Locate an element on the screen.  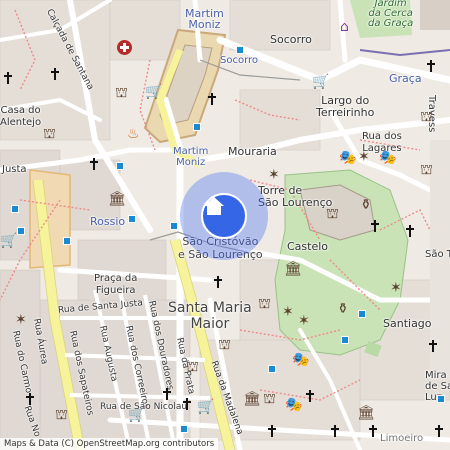
label-graca: Graça is located at coordinates (405, 78).